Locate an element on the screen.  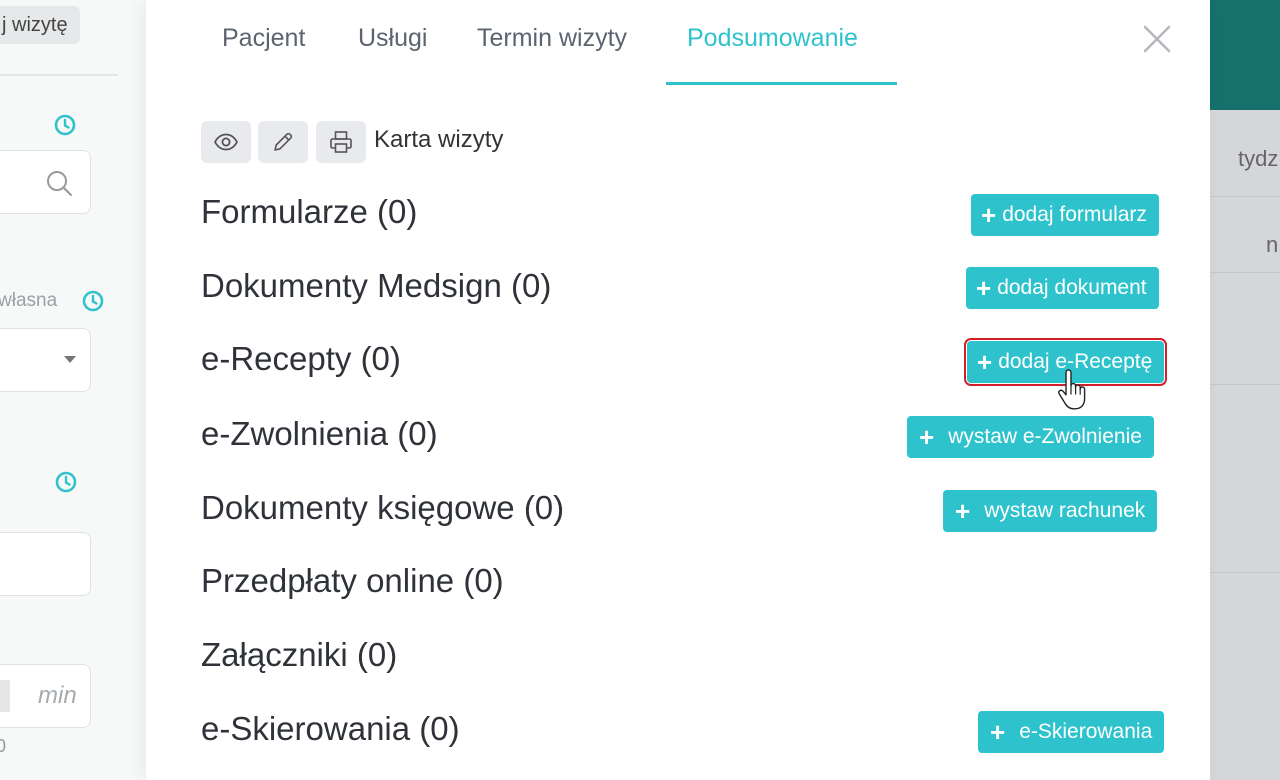
issue-bill-button: + wystaw rachunek is located at coordinates (1050, 511).